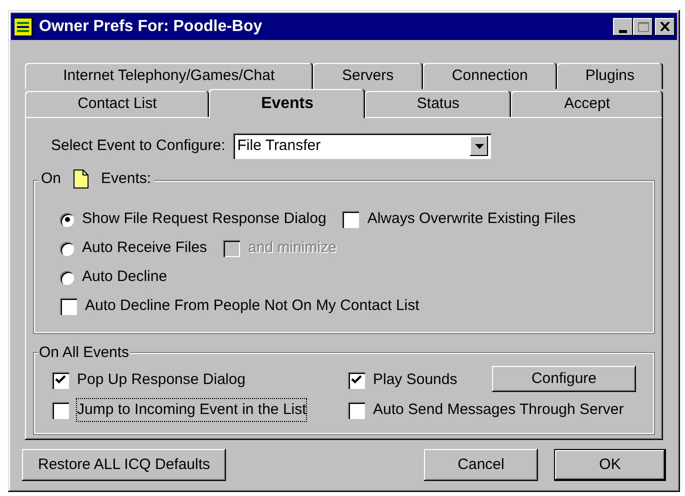 This screenshot has width=685, height=496. Describe the element at coordinates (623, 31) in the screenshot. I see `minimize-icon` at that location.